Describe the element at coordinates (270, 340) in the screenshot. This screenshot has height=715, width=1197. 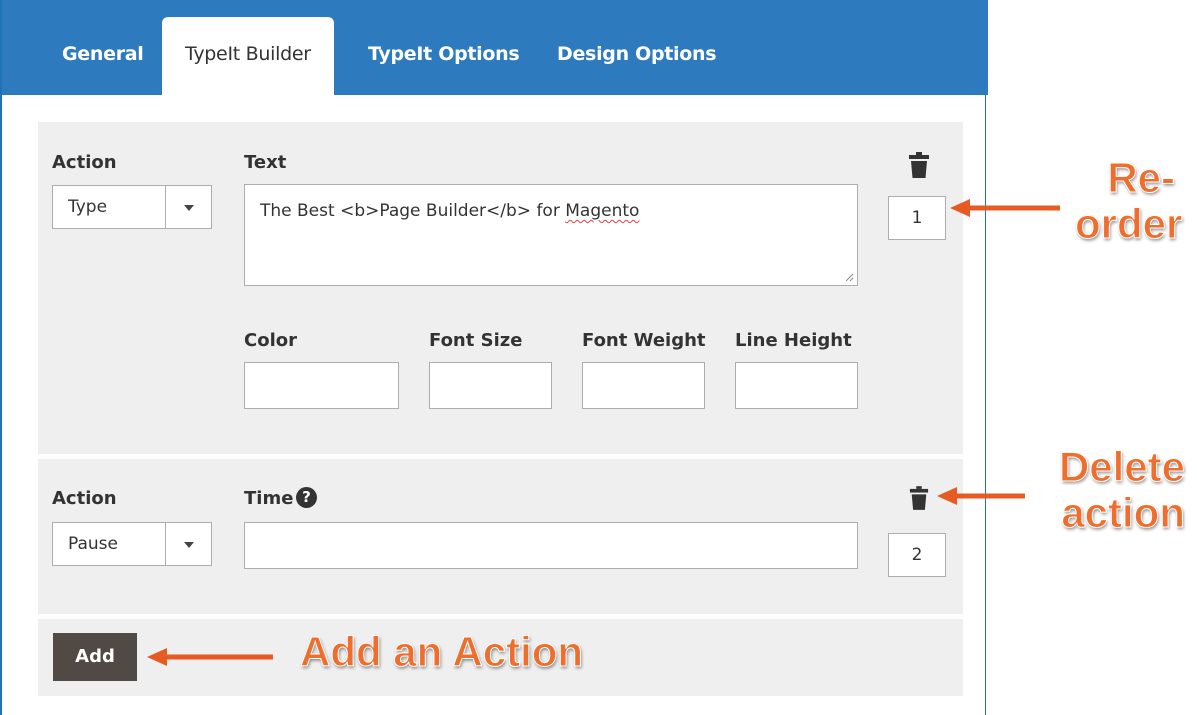
I see `color-label: Color` at that location.